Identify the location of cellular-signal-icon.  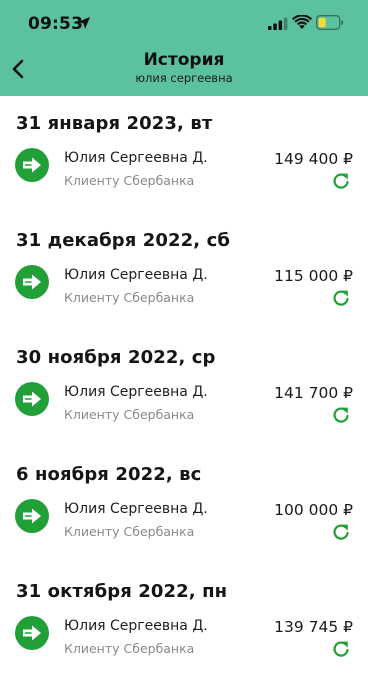
(278, 23).